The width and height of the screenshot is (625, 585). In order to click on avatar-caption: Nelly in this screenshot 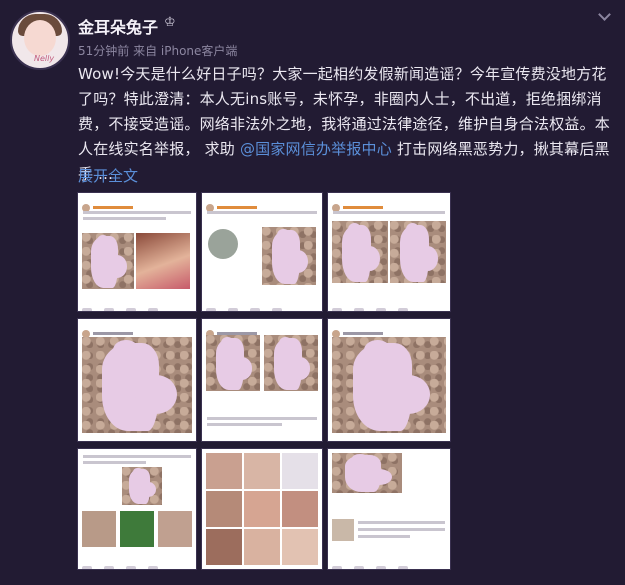, I will do `click(44, 58)`.